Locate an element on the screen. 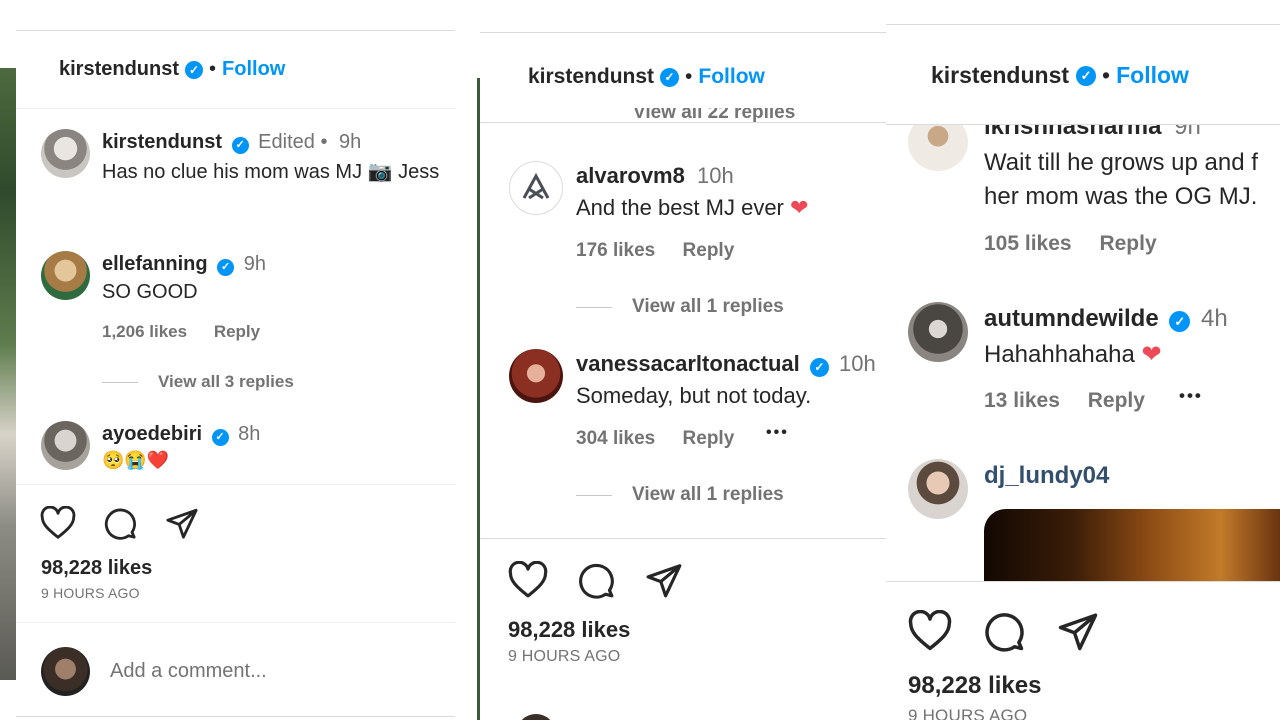 The height and width of the screenshot is (720, 1280). comment-text-line2: her mom was the OG MJ. is located at coordinates (1121, 196).